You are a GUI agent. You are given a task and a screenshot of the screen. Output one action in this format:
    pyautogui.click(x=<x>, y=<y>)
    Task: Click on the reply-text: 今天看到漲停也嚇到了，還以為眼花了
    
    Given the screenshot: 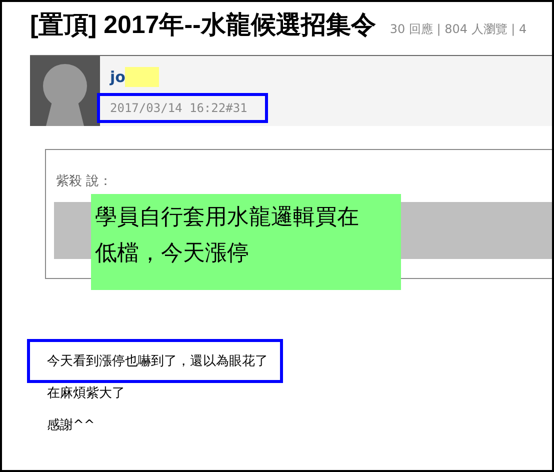 What is the action you would take?
    pyautogui.click(x=155, y=361)
    